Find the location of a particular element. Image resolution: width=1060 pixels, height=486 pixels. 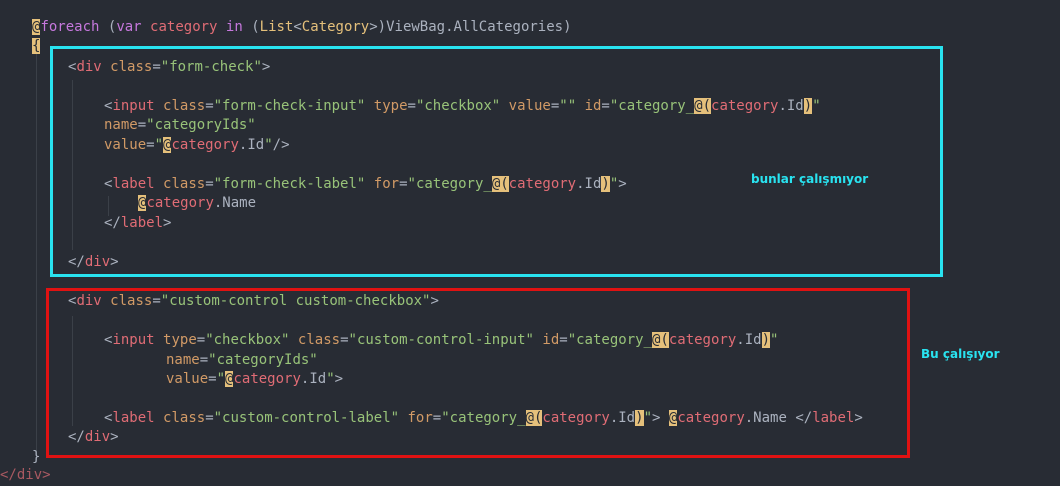

annotation-working: Bu çalışıyor is located at coordinates (960, 354).